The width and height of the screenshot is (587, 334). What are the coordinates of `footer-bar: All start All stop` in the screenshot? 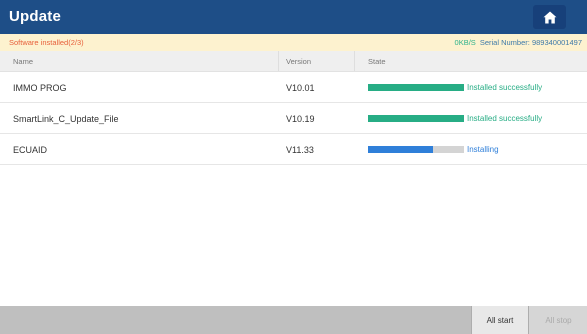 It's located at (293, 320).